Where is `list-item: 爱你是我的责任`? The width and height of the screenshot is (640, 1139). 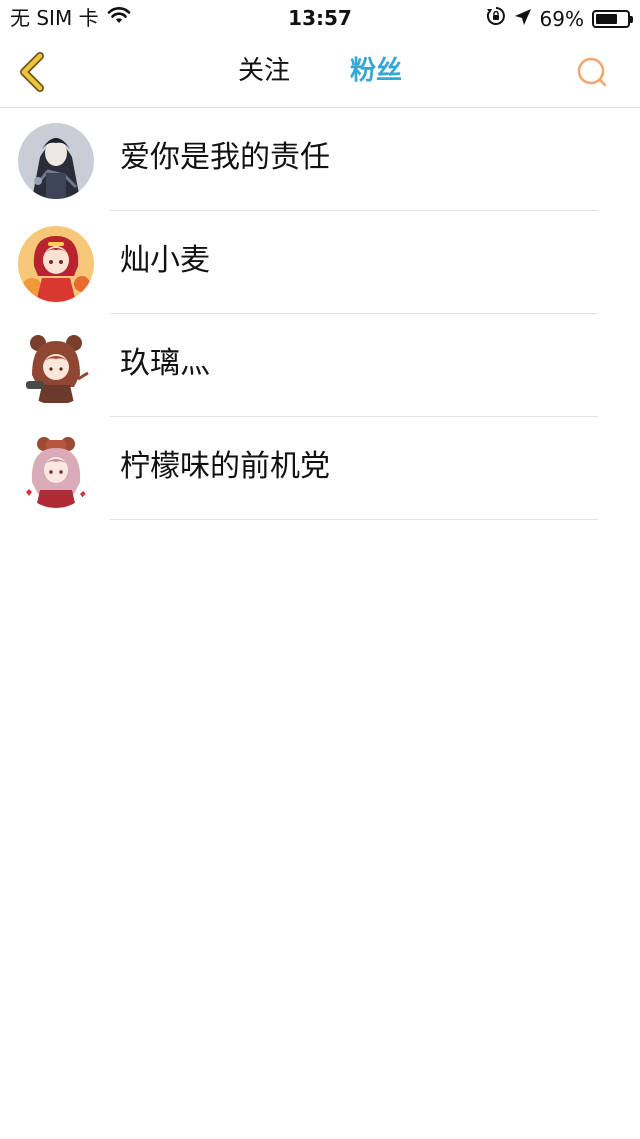 list-item: 爱你是我的责任 is located at coordinates (320, 159).